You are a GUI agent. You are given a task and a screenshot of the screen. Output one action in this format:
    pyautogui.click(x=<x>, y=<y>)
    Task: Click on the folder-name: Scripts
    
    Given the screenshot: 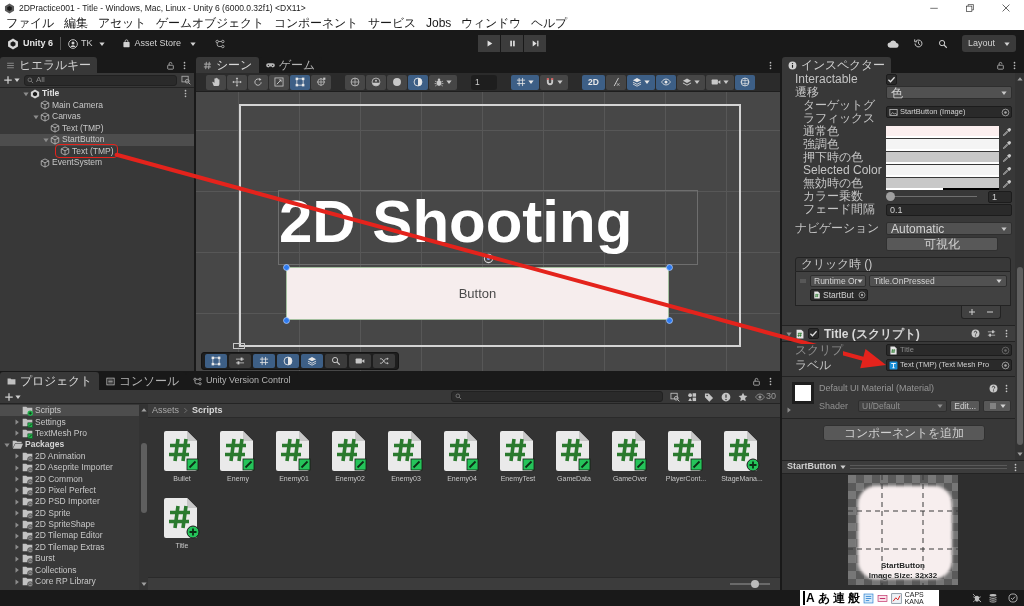 What is the action you would take?
    pyautogui.click(x=48, y=411)
    